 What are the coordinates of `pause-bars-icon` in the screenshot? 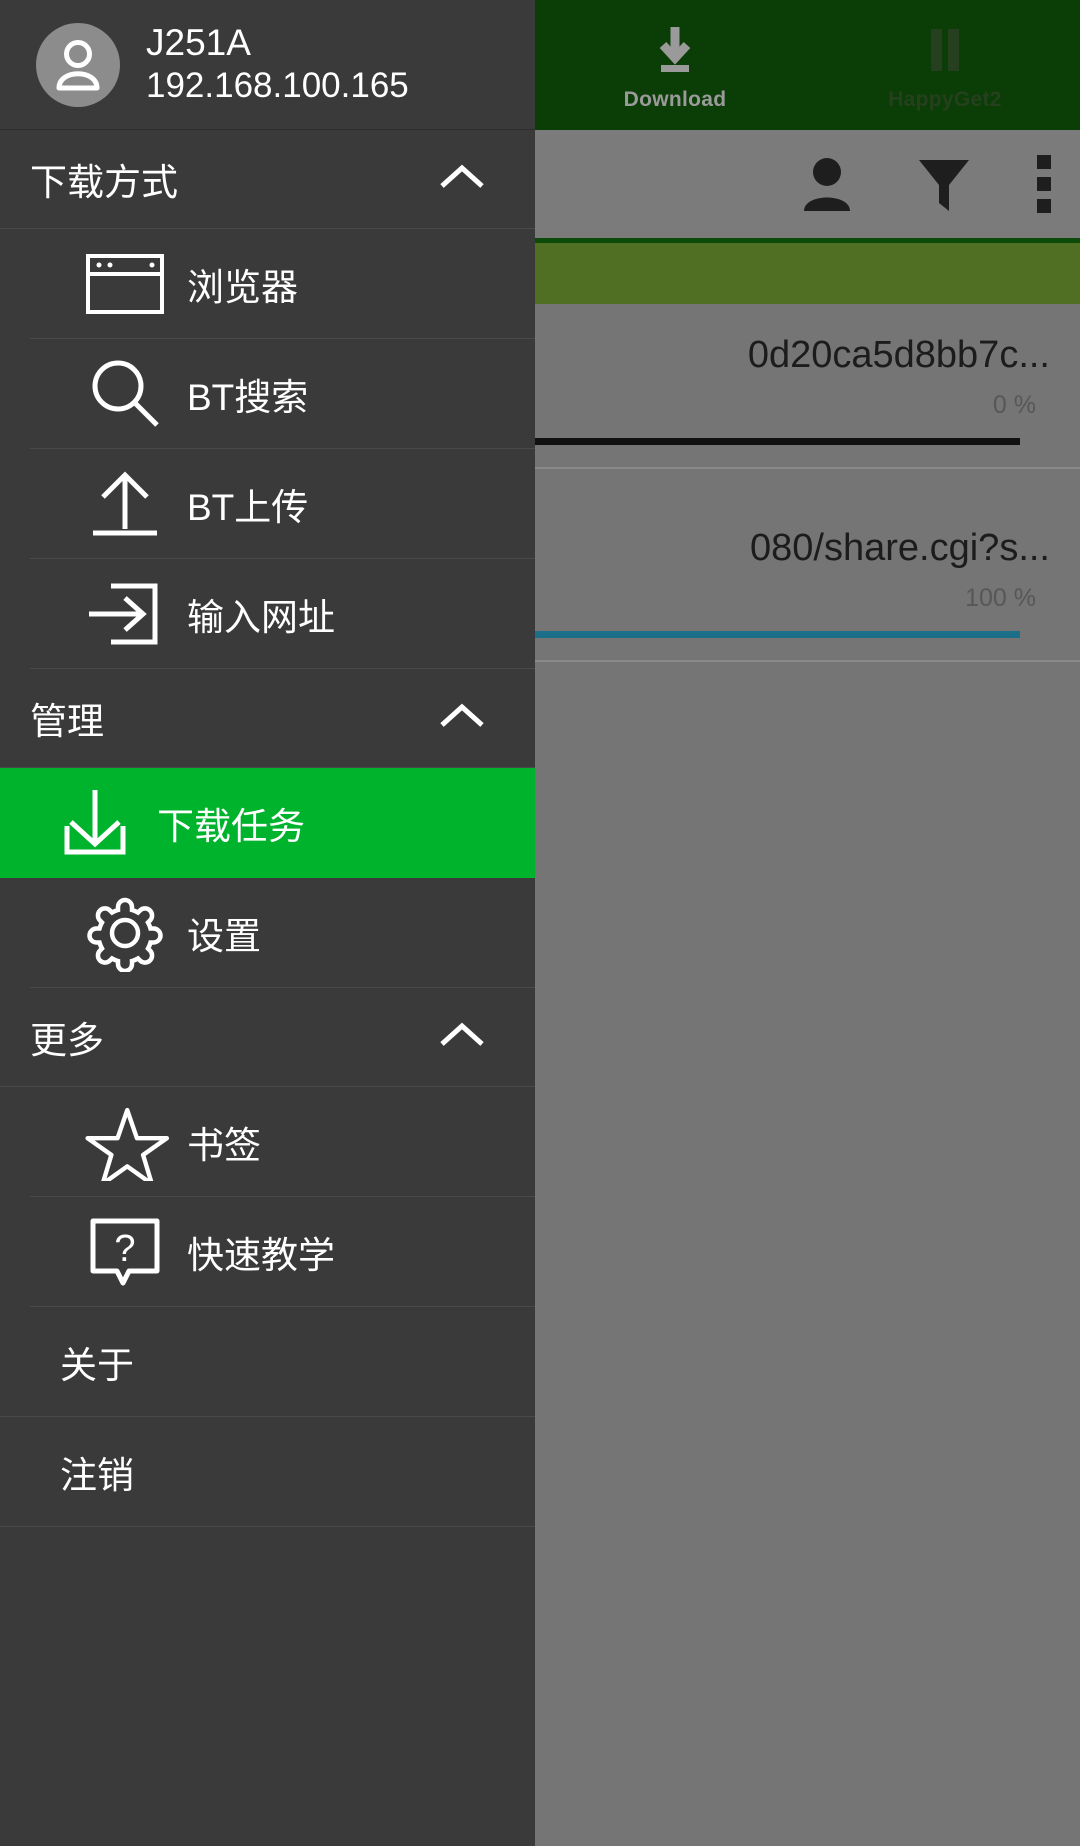 It's located at (945, 52).